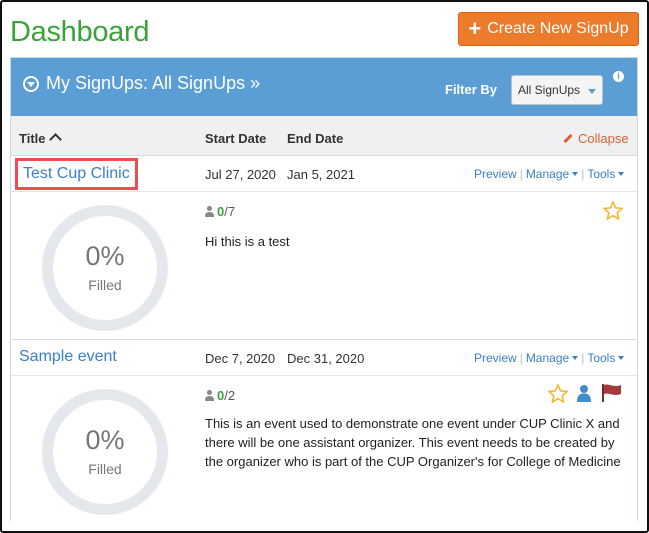 Image resolution: width=649 pixels, height=533 pixels. Describe the element at coordinates (612, 395) in the screenshot. I see `flag-icon` at that location.